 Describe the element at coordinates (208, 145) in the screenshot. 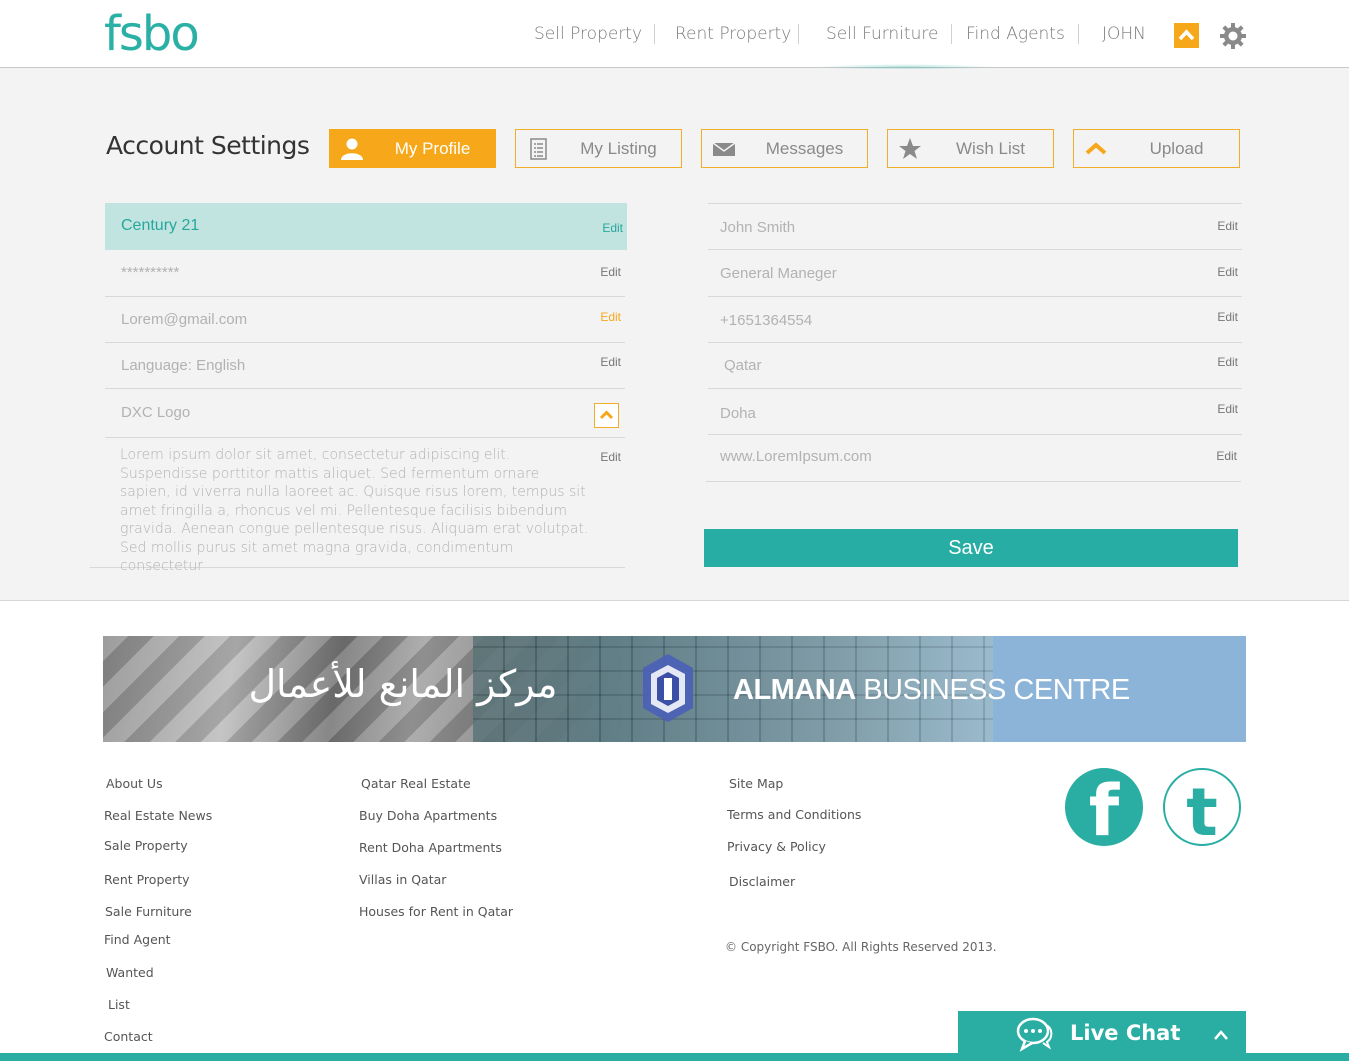

I see `page-title: Account Settings` at that location.